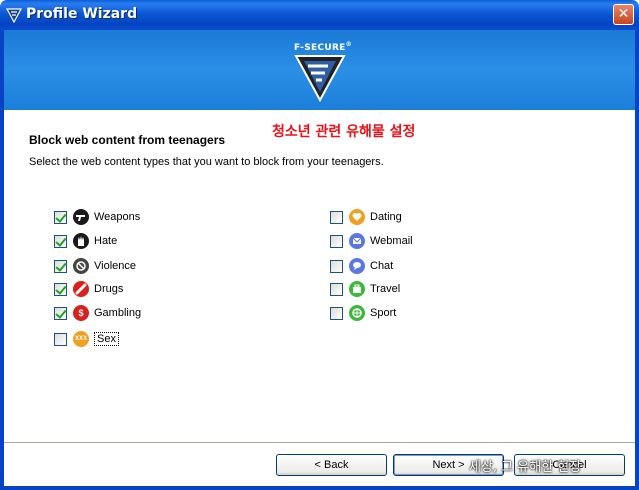 Image resolution: width=639 pixels, height=490 pixels. I want to click on webmail-label: Webmail, so click(391, 241).